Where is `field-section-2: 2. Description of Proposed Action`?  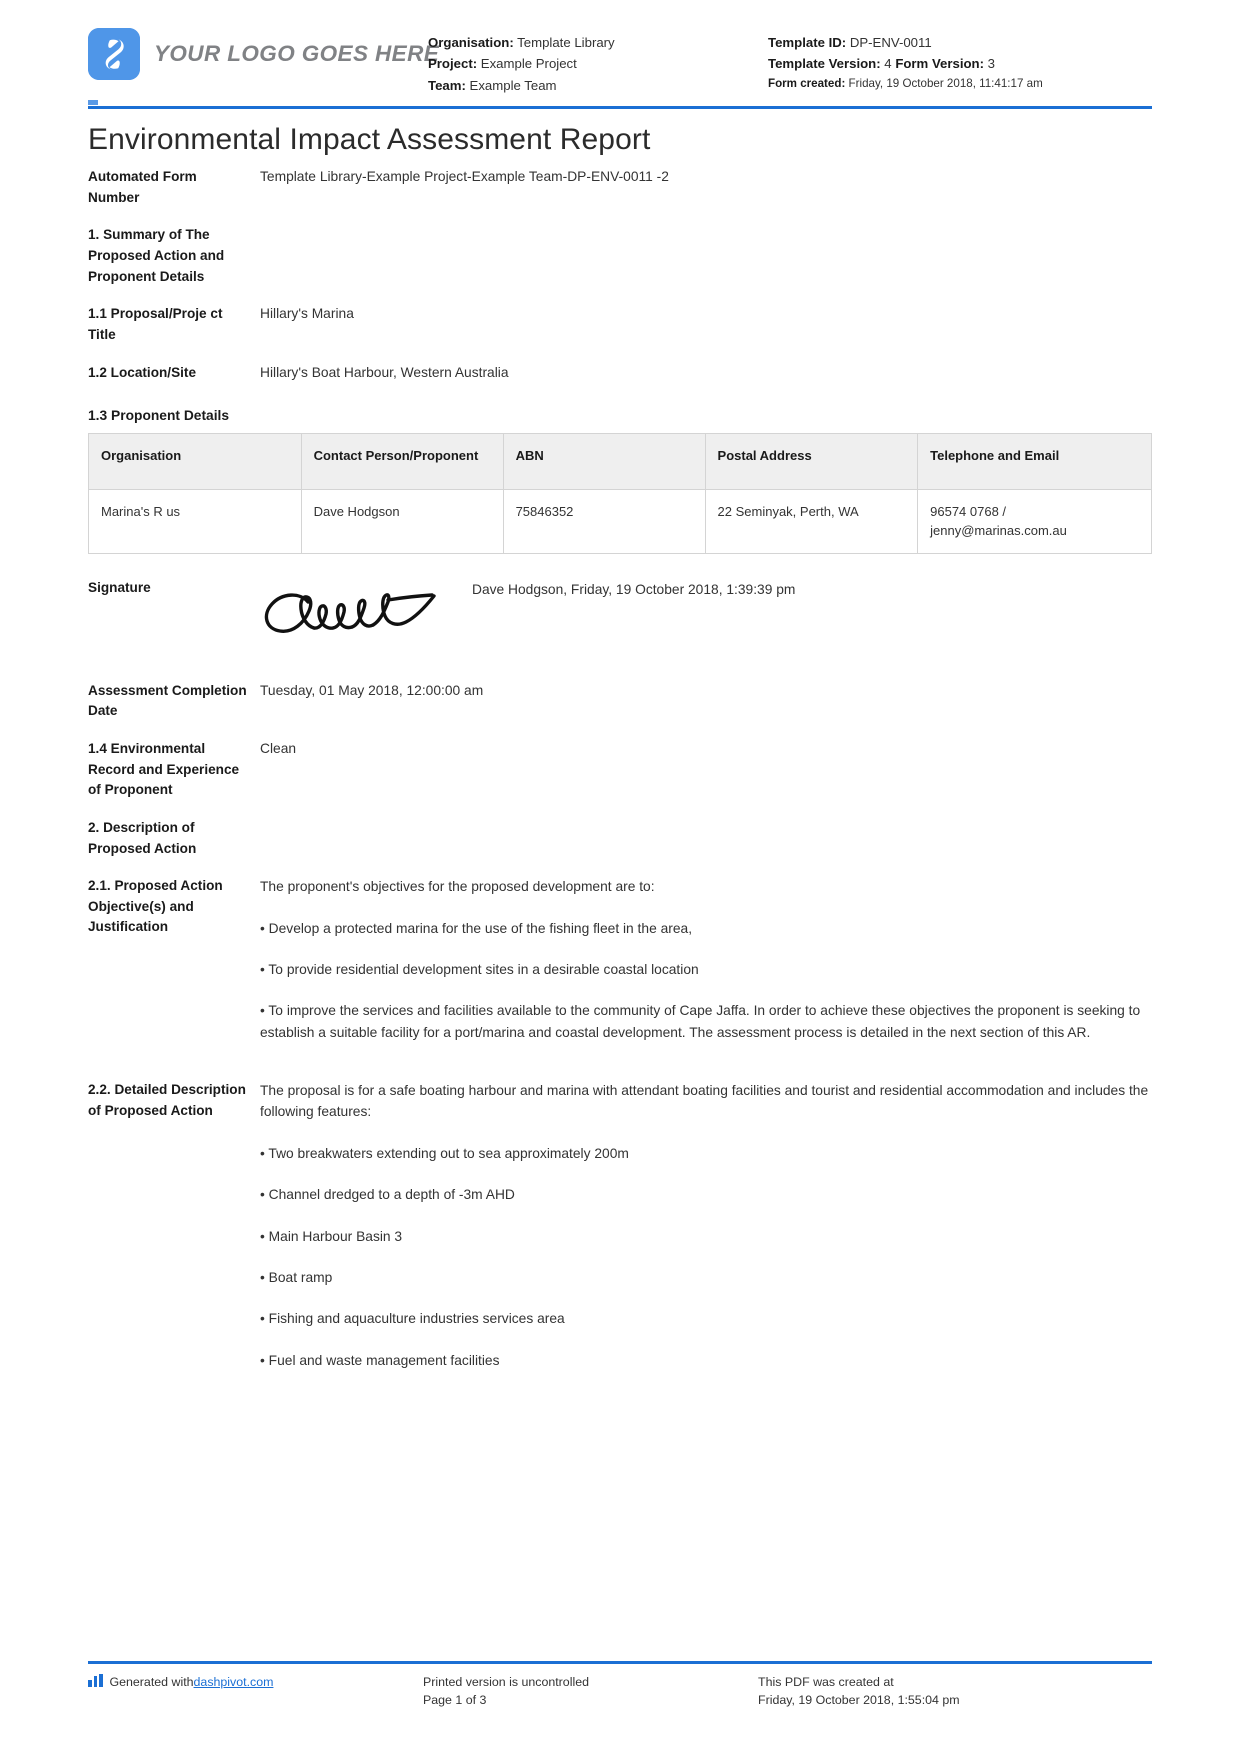 field-section-2: 2. Description of Proposed Action is located at coordinates (620, 838).